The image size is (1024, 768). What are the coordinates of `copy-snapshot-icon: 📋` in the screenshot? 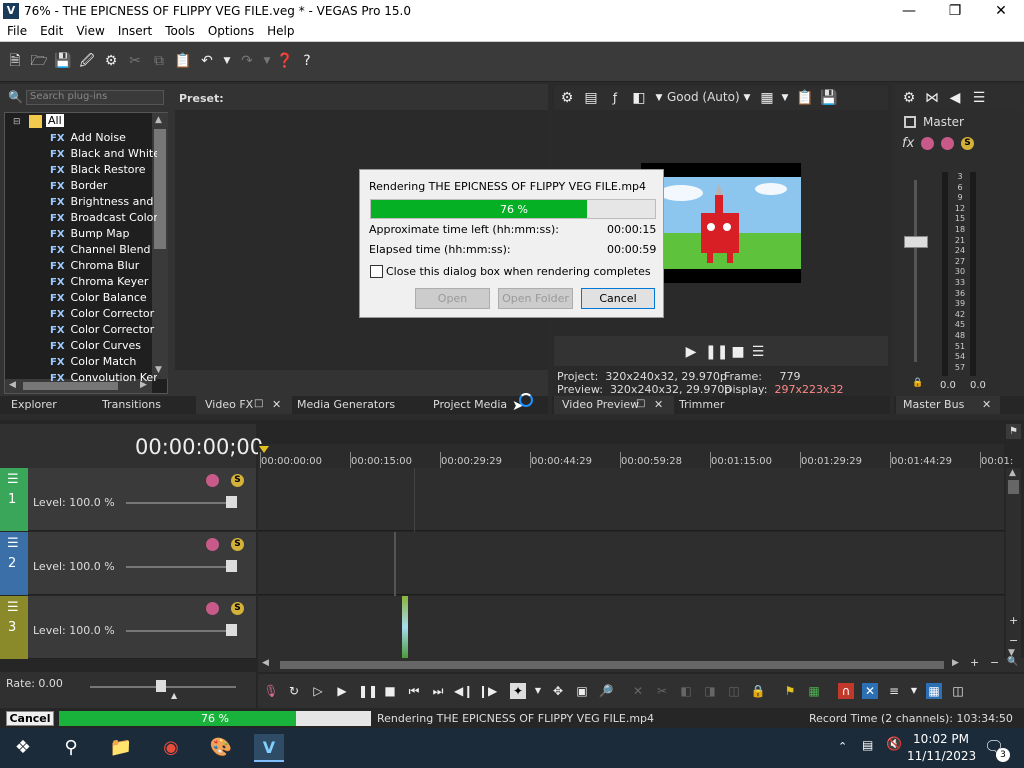 It's located at (805, 98).